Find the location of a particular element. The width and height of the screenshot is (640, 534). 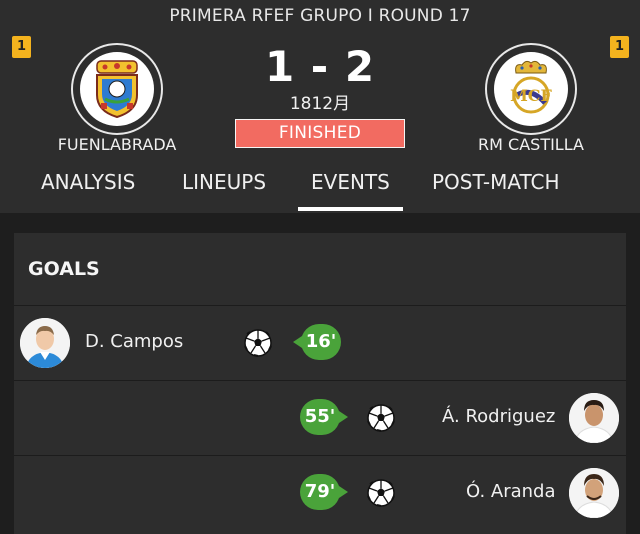

tab-post-match: POST-MATCH is located at coordinates (496, 182).